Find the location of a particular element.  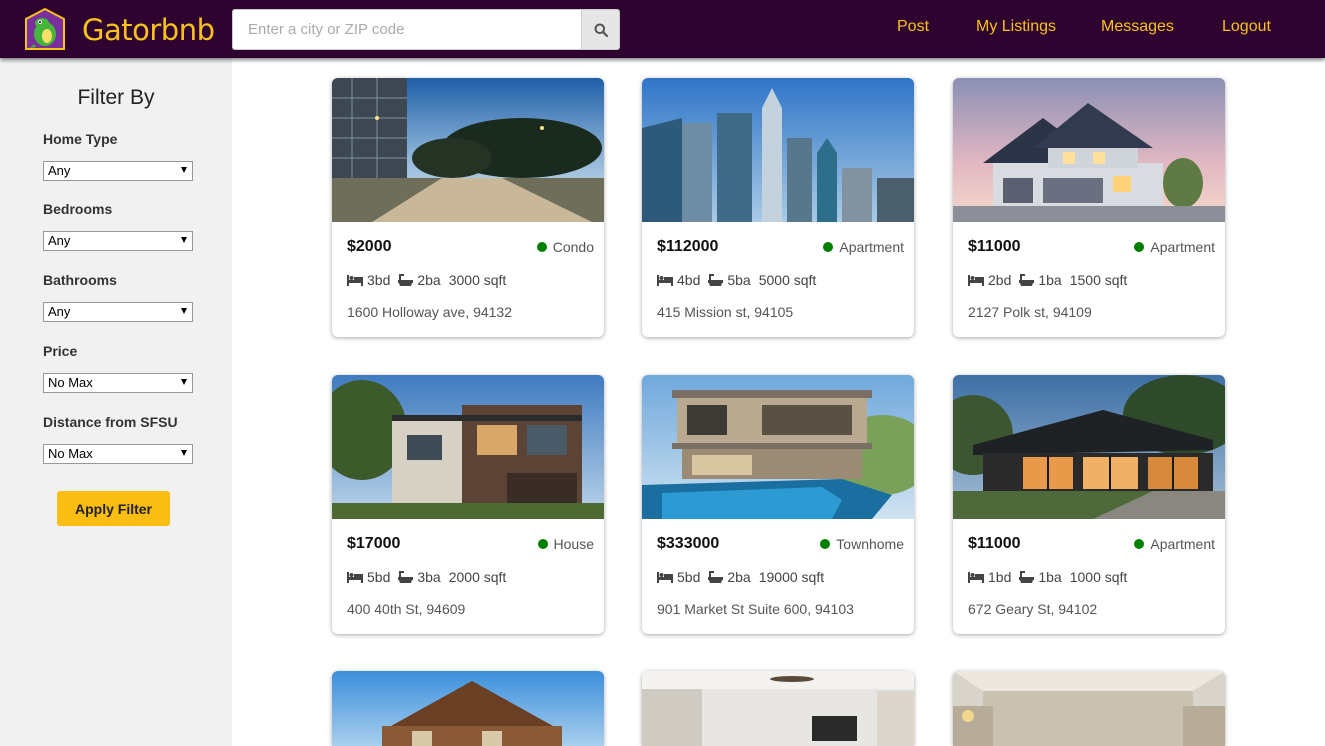

listing-address: 672 Geary St, 94102 is located at coordinates (1033, 609).